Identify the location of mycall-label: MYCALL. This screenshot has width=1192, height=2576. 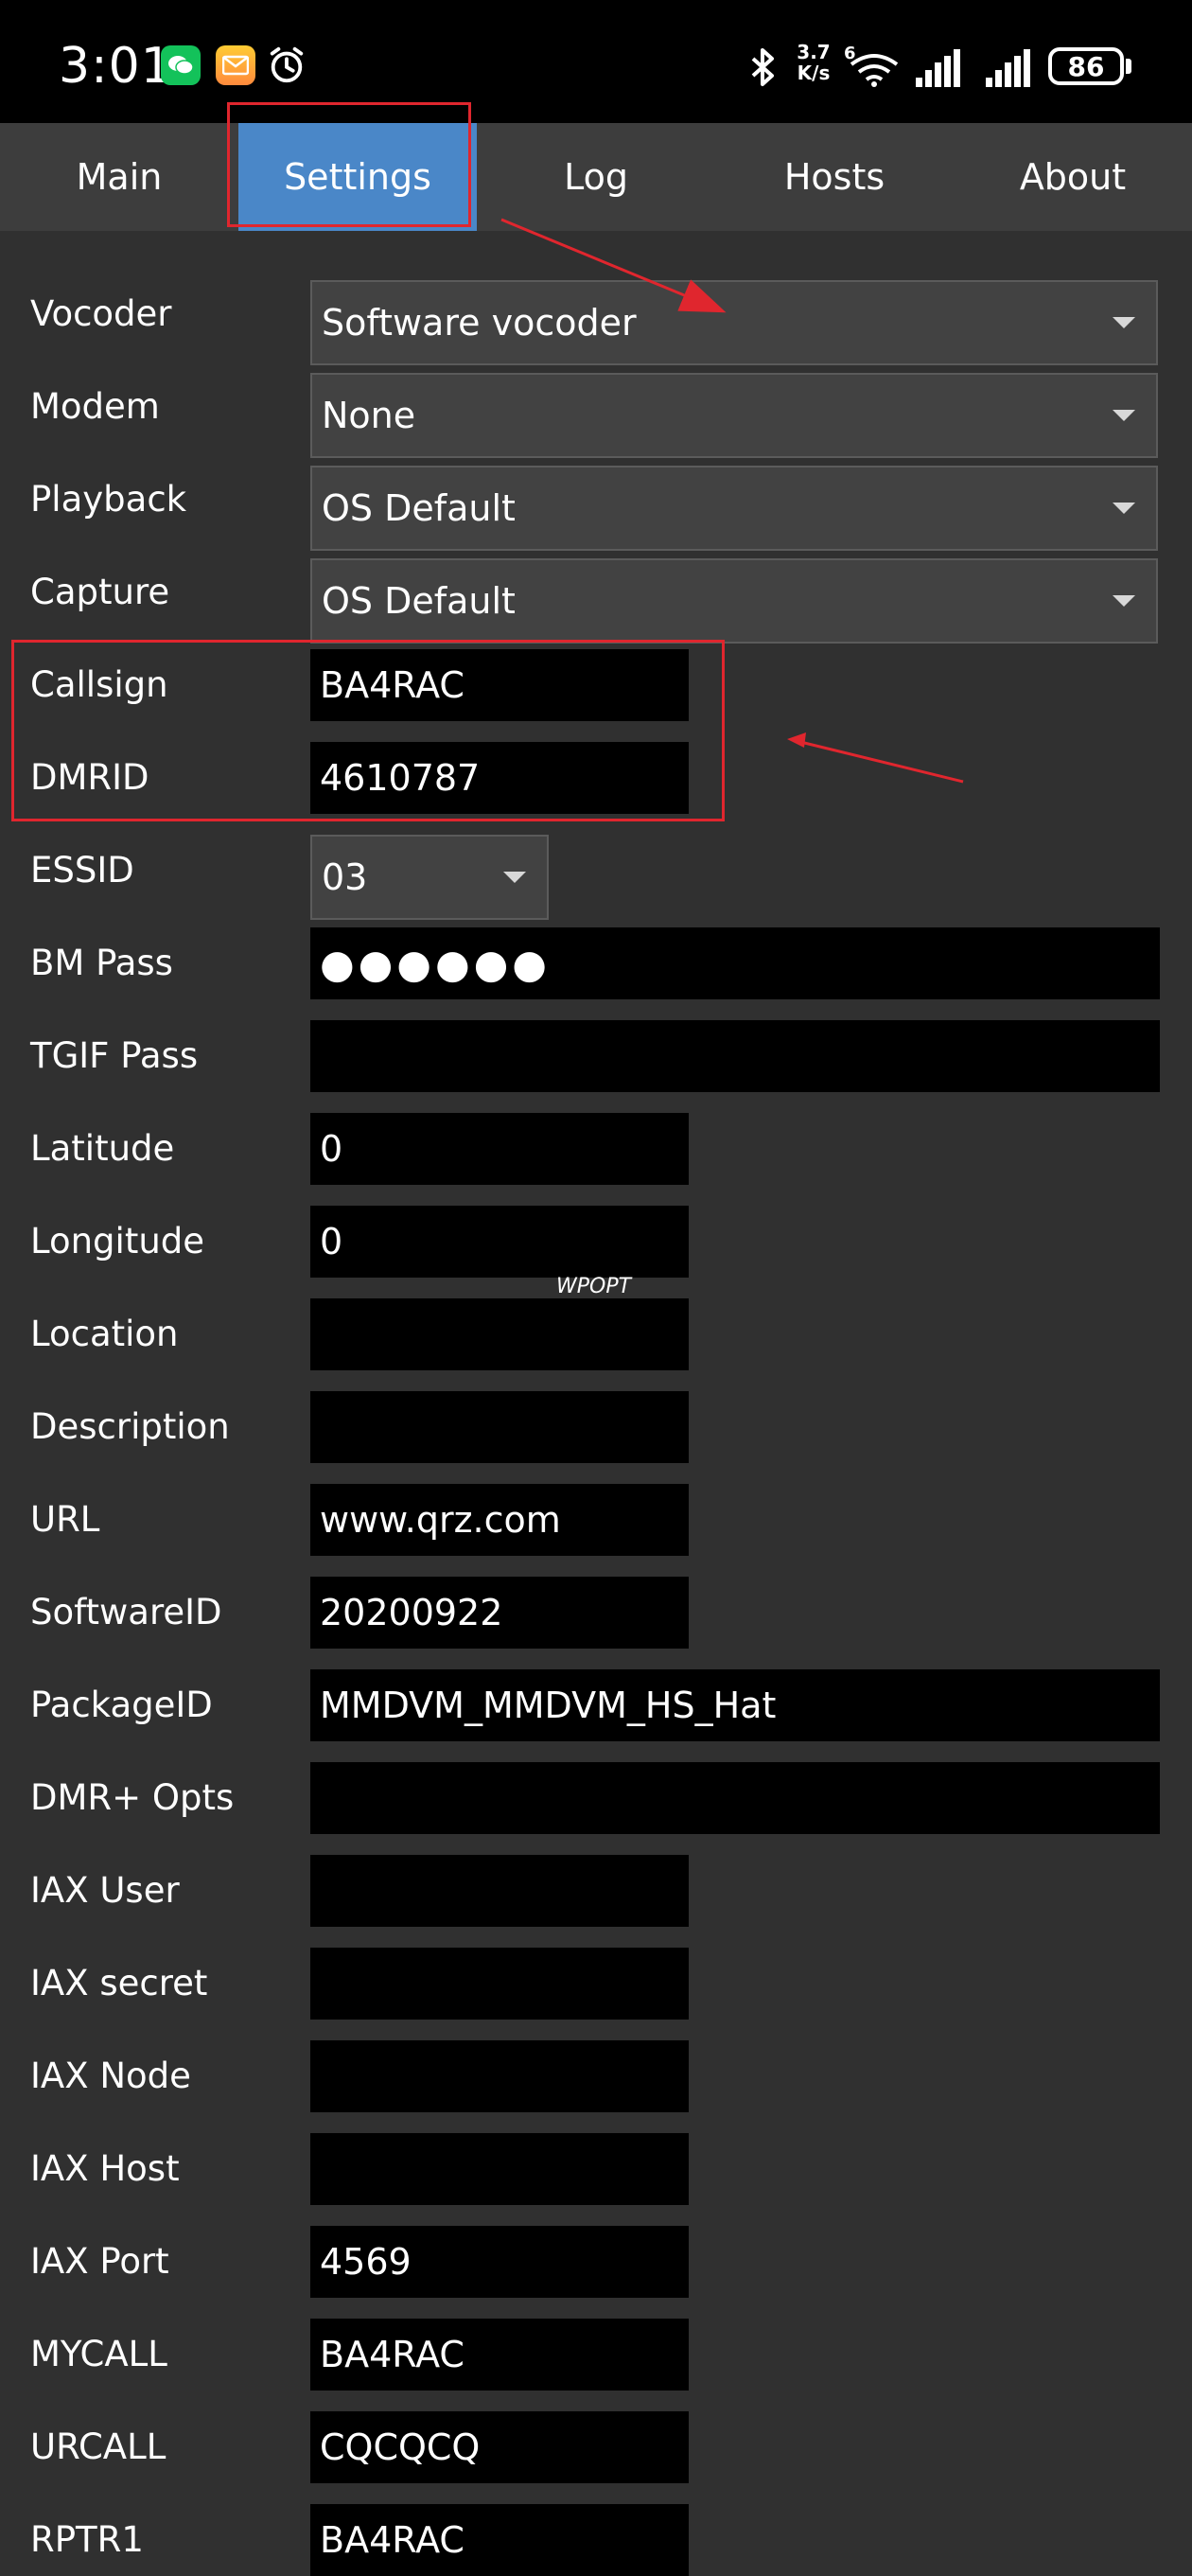
(98, 2354).